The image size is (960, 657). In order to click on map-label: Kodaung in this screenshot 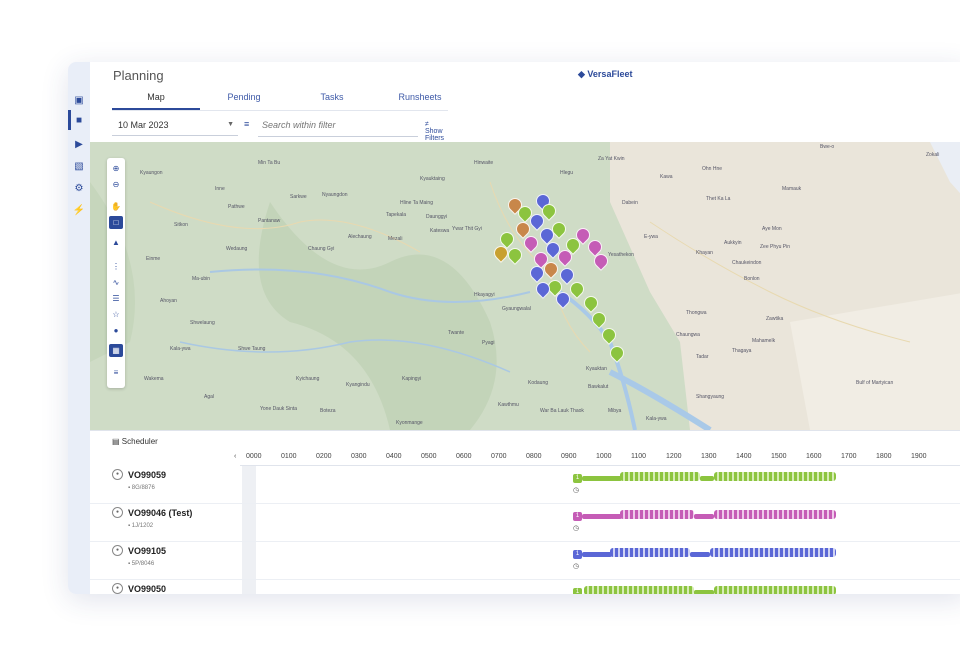, I will do `click(538, 383)`.